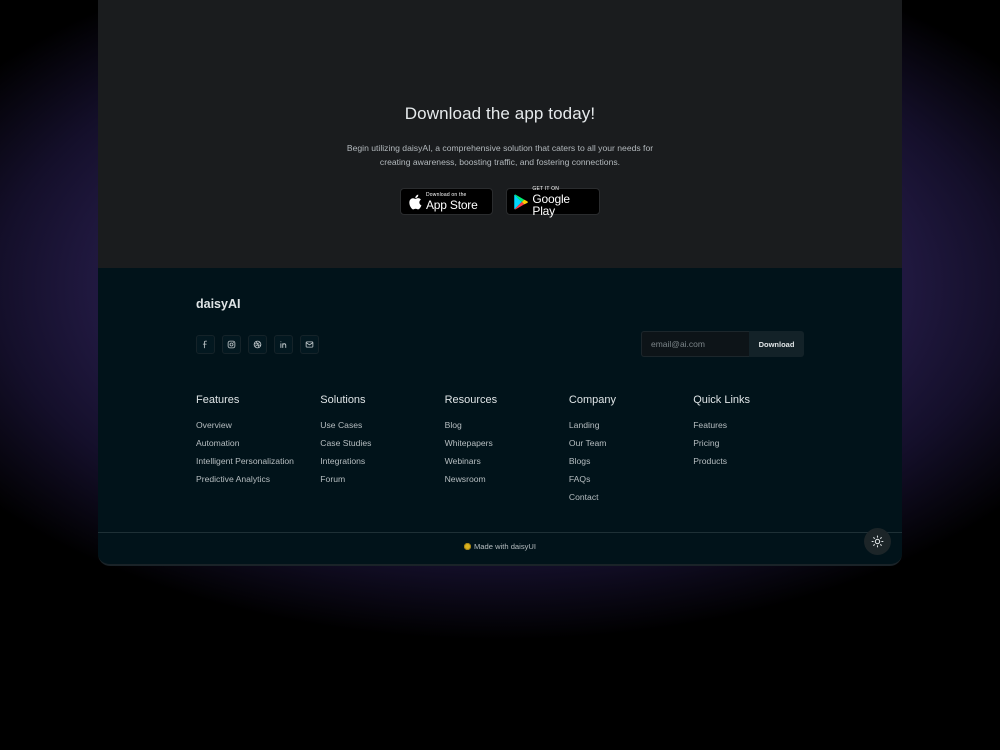  What do you see at coordinates (218, 304) in the screenshot?
I see `footer-brand-logo: daisyAI` at bounding box center [218, 304].